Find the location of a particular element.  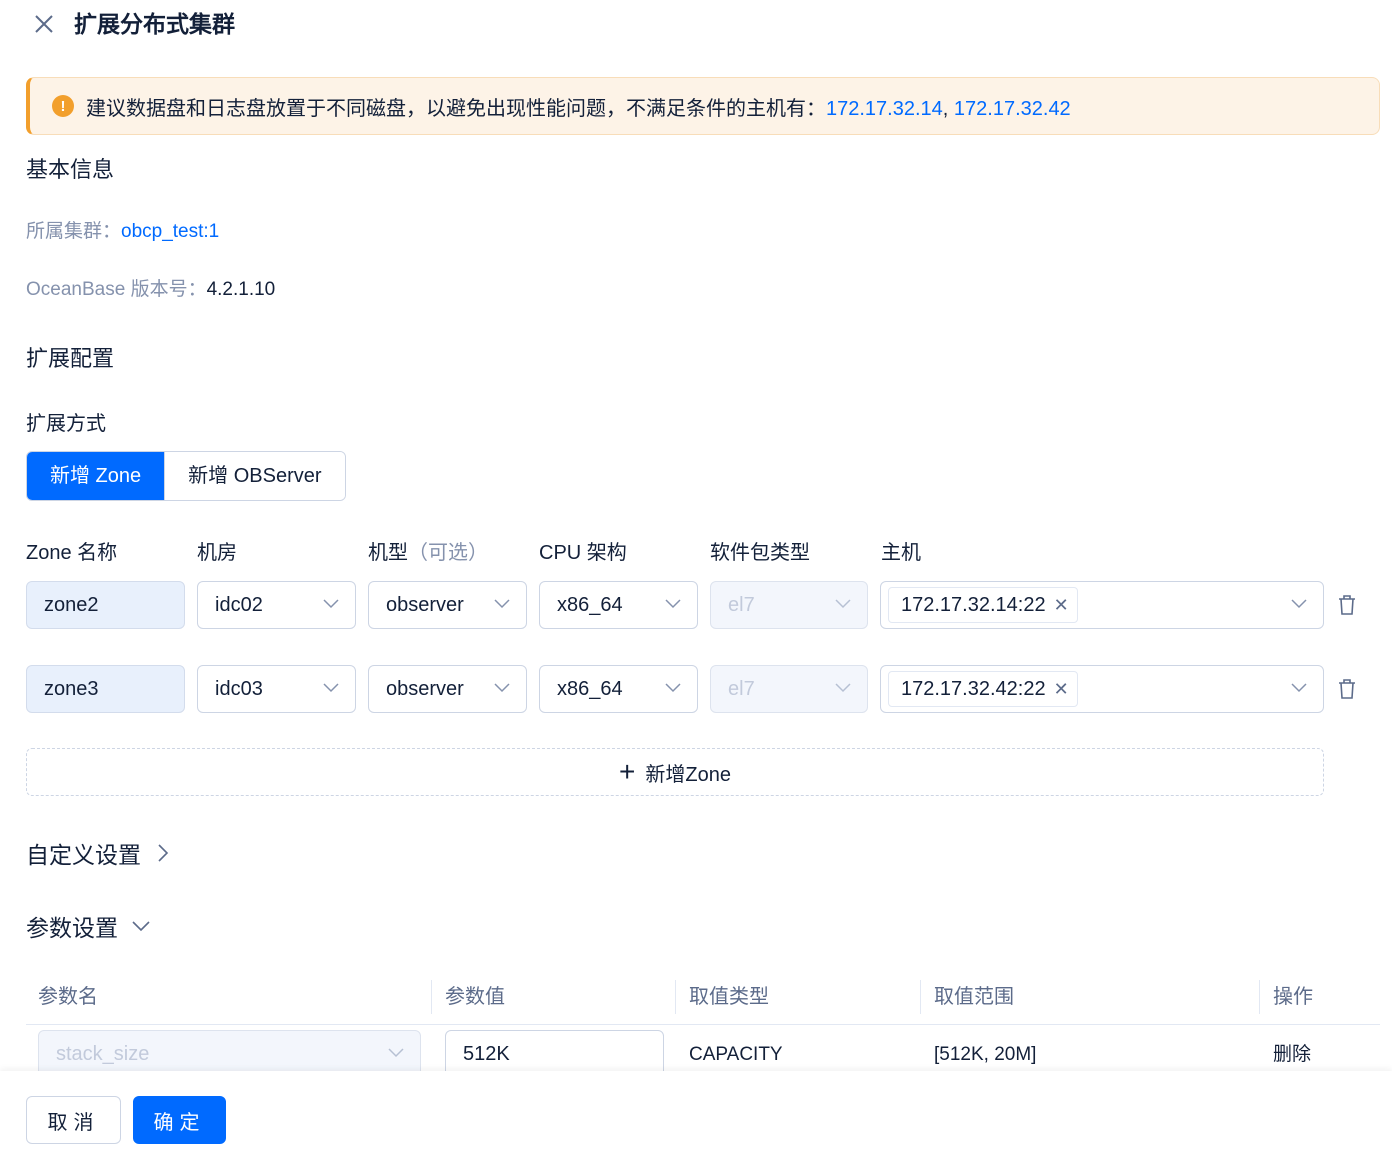

add-zone-button: + 新增Zone is located at coordinates (675, 772).